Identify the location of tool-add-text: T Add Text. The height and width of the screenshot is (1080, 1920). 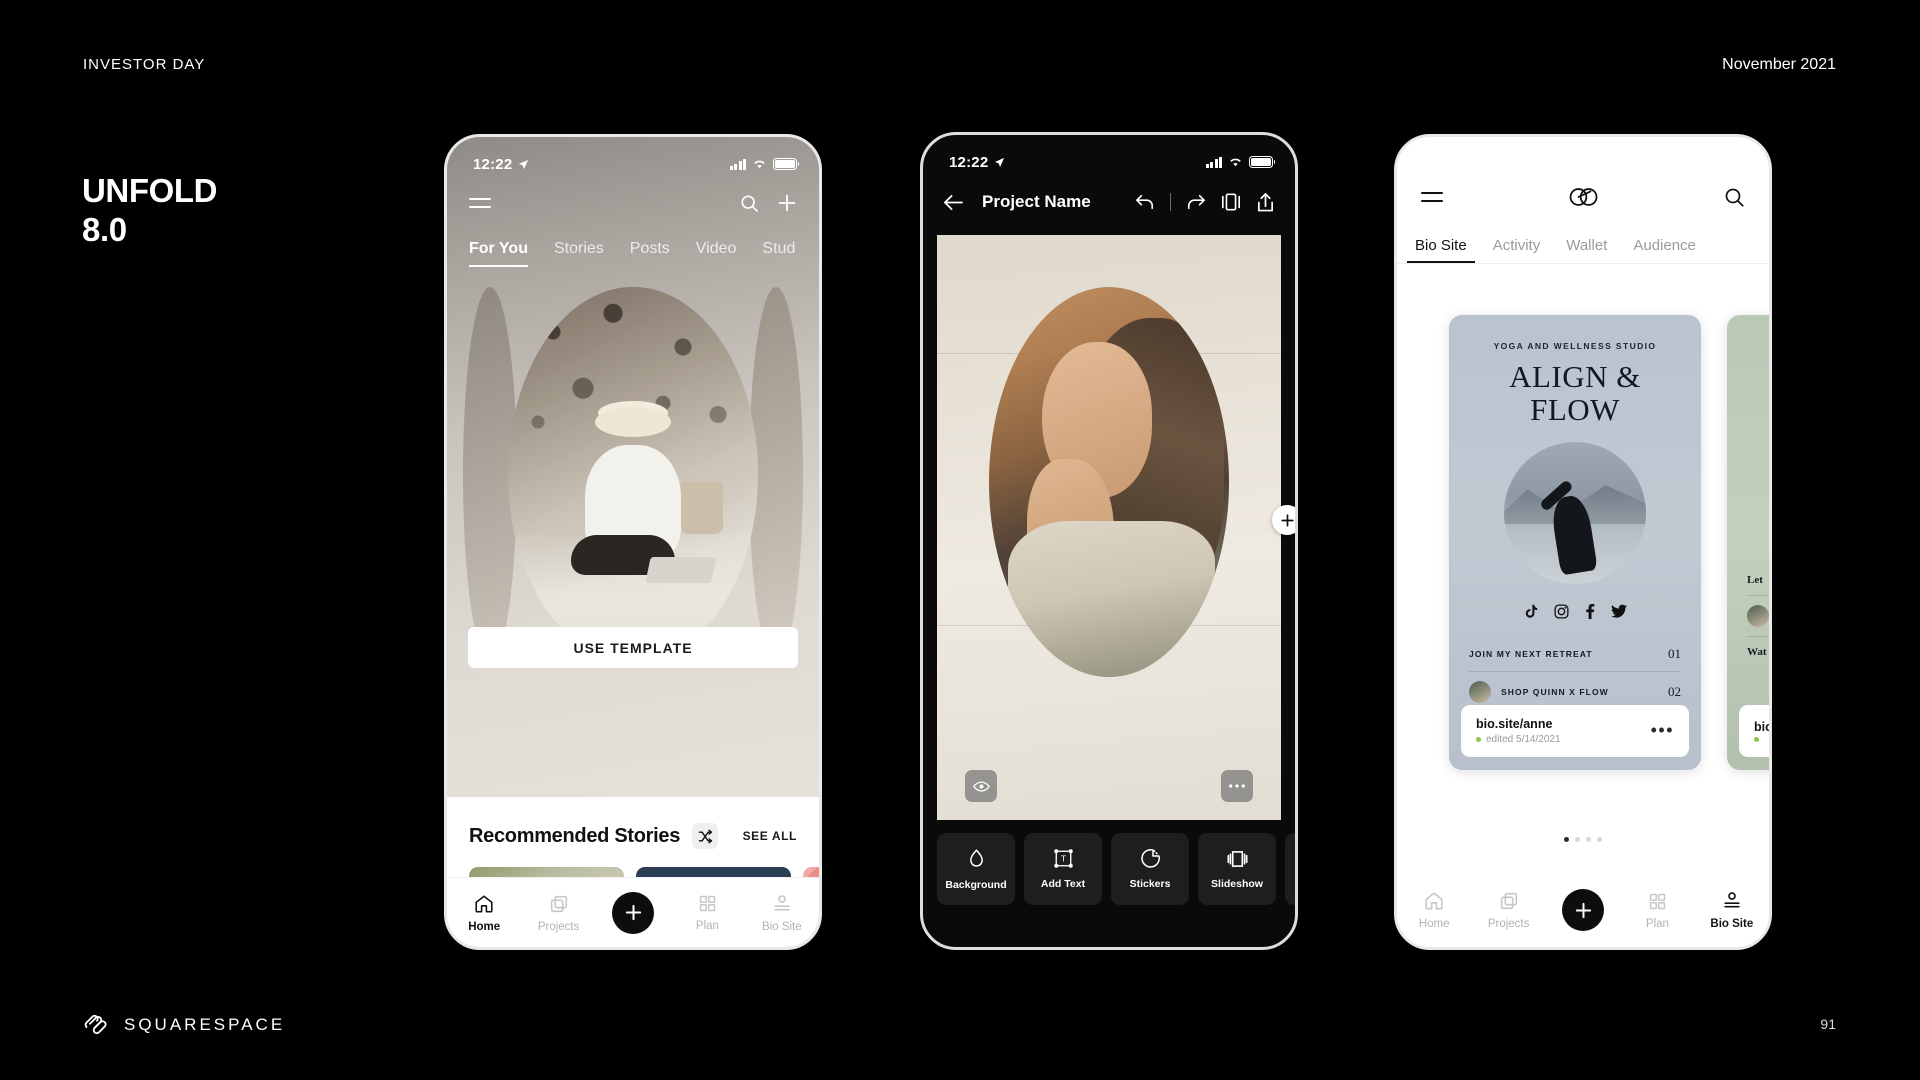
(1063, 869).